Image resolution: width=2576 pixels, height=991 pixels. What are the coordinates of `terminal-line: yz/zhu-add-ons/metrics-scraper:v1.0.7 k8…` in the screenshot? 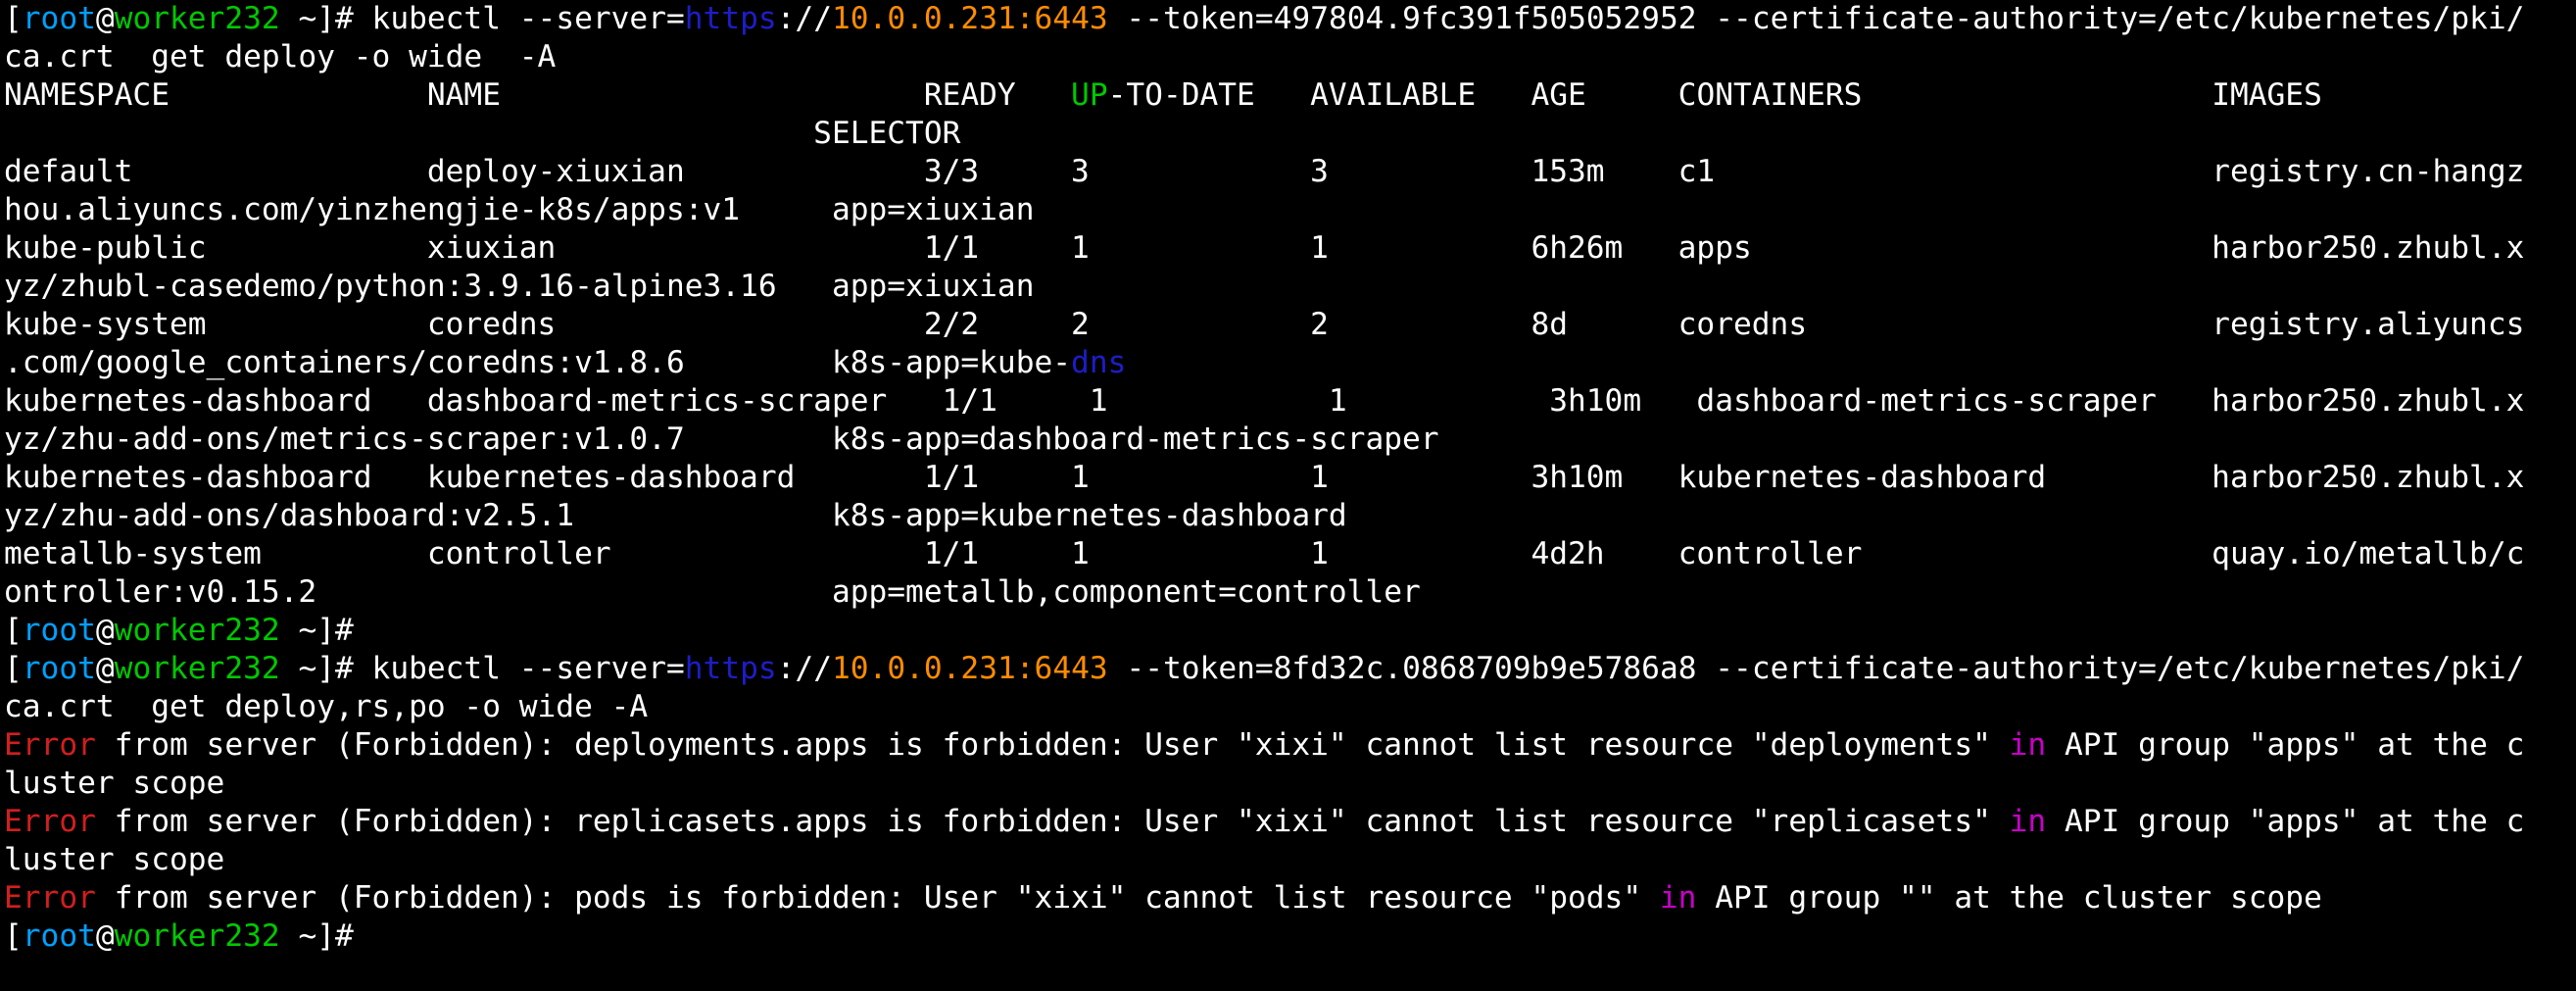 It's located at (1290, 440).